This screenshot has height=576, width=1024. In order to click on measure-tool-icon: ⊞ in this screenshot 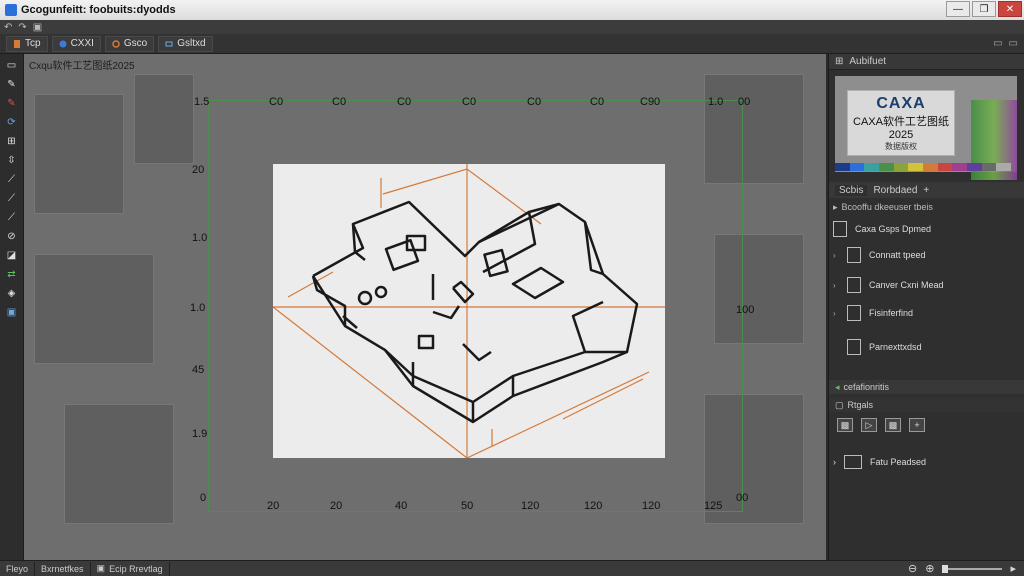, I will do `click(12, 141)`.